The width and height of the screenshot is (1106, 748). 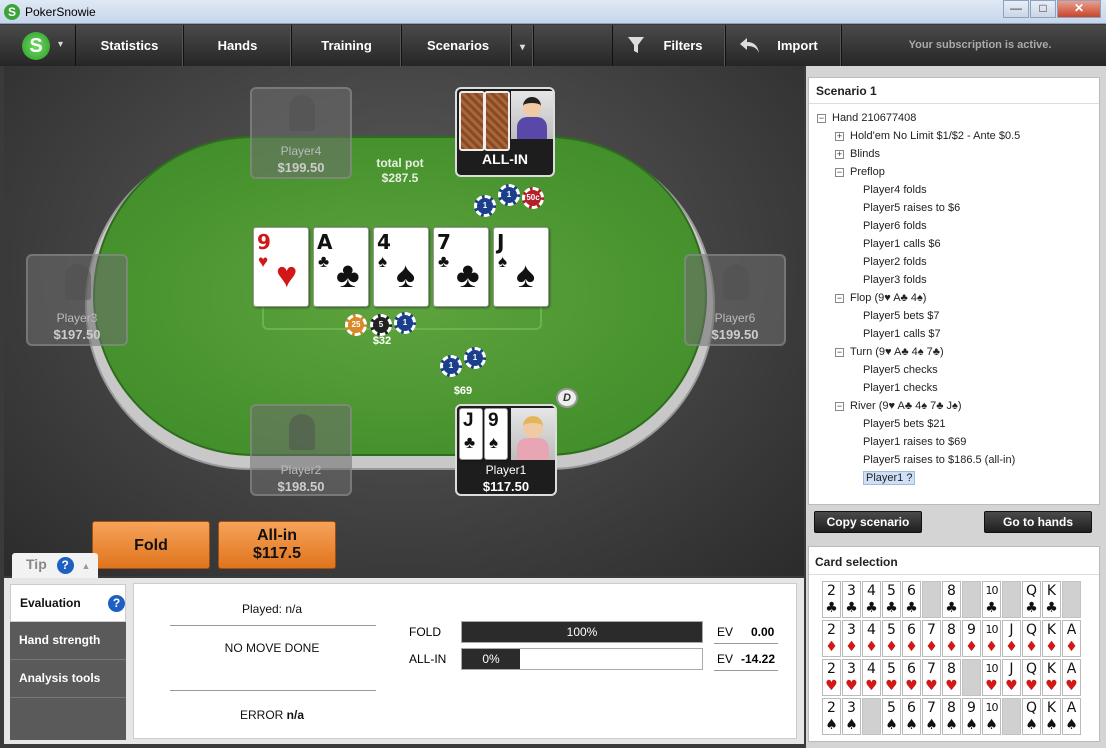 I want to click on card-select-button: 9 ♦, so click(x=971, y=638).